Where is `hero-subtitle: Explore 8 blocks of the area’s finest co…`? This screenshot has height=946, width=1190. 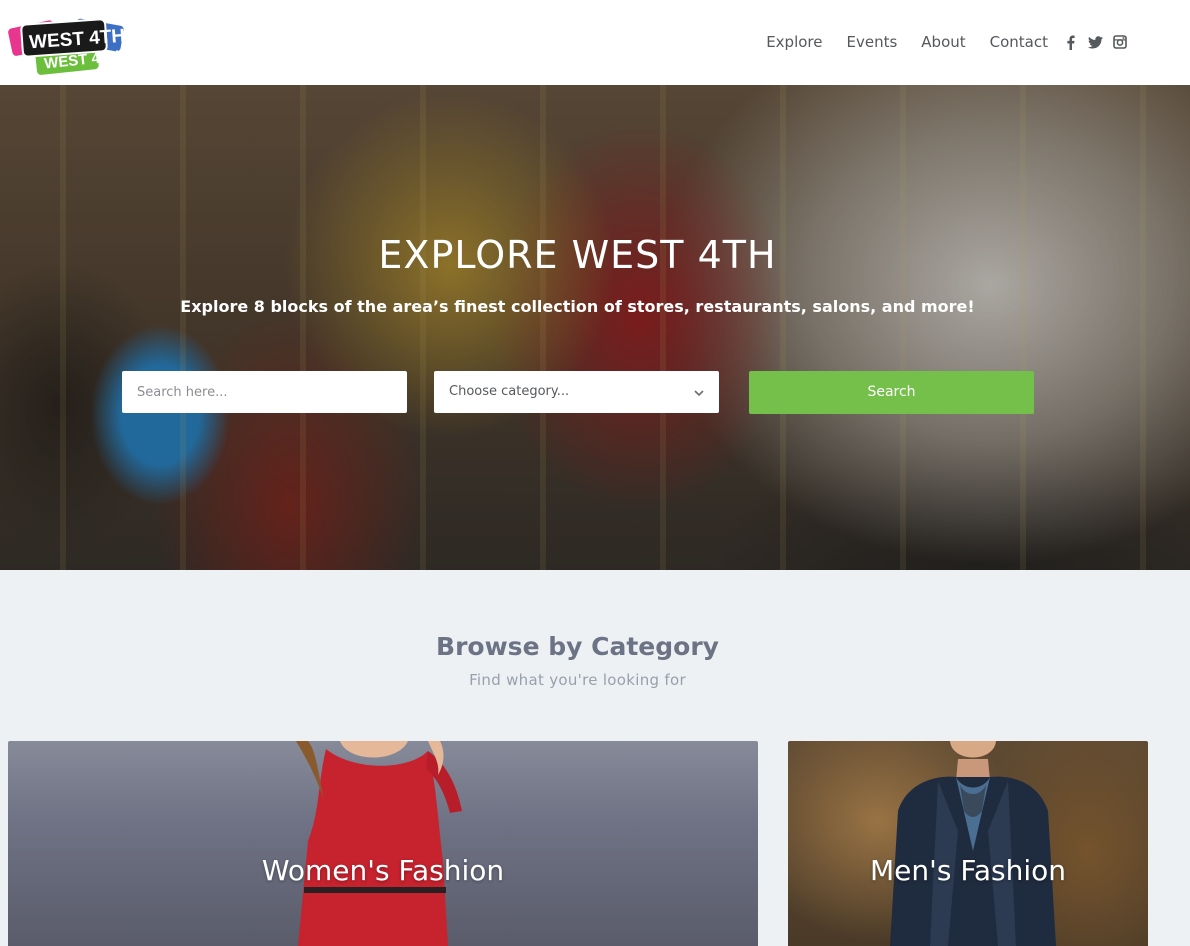 hero-subtitle: Explore 8 blocks of the area’s finest co… is located at coordinates (577, 306).